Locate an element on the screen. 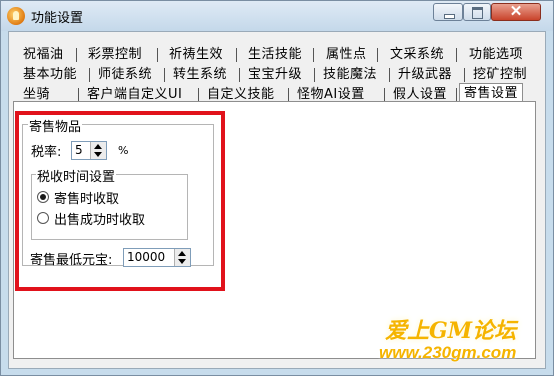 This screenshot has height=376, width=554. watermark-url: www.230gm.com is located at coordinates (448, 352).